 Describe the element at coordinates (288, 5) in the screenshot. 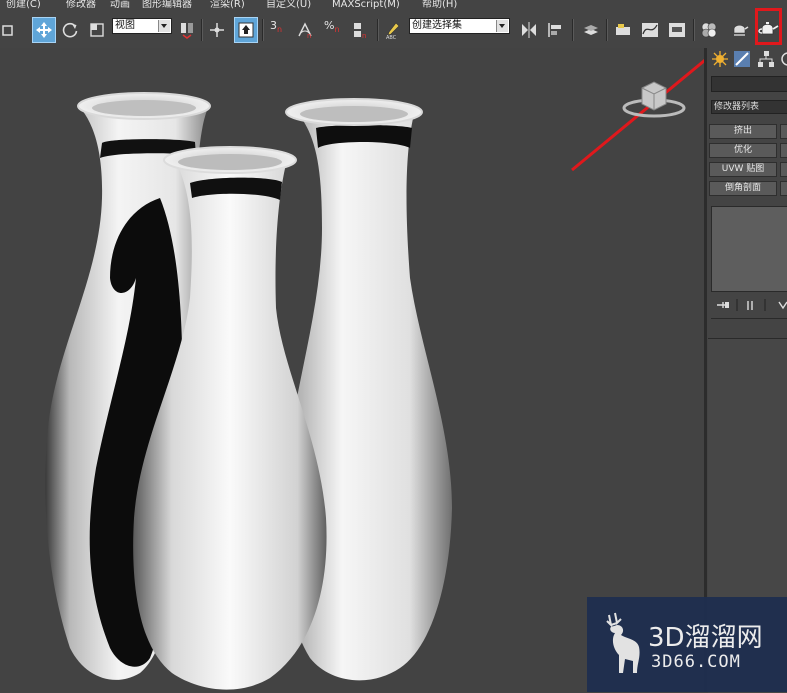

I see `menu-customize: 自定义(U)` at that location.